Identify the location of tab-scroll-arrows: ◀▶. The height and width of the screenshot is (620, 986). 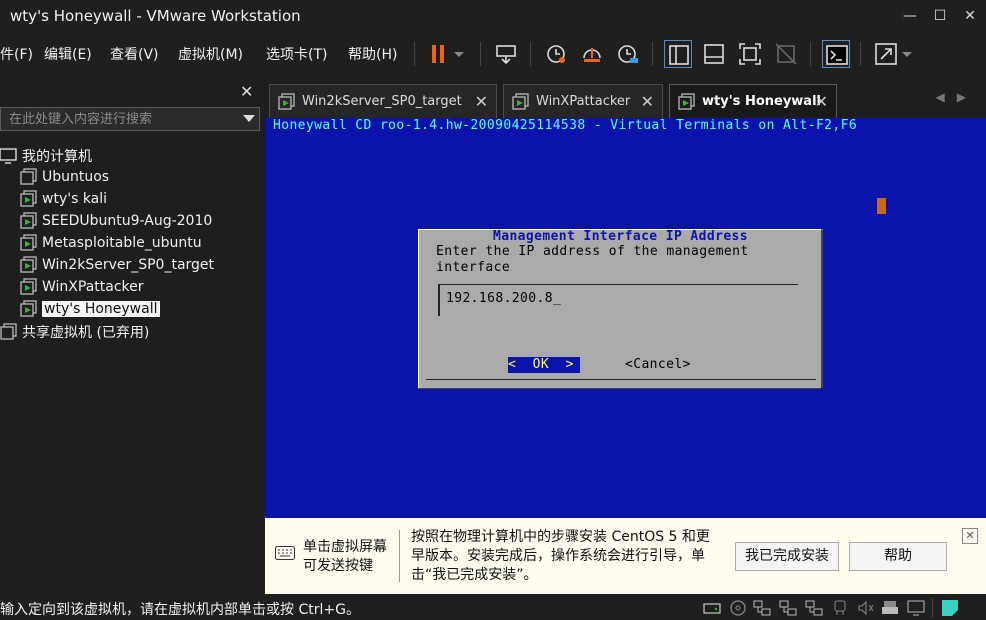
(957, 97).